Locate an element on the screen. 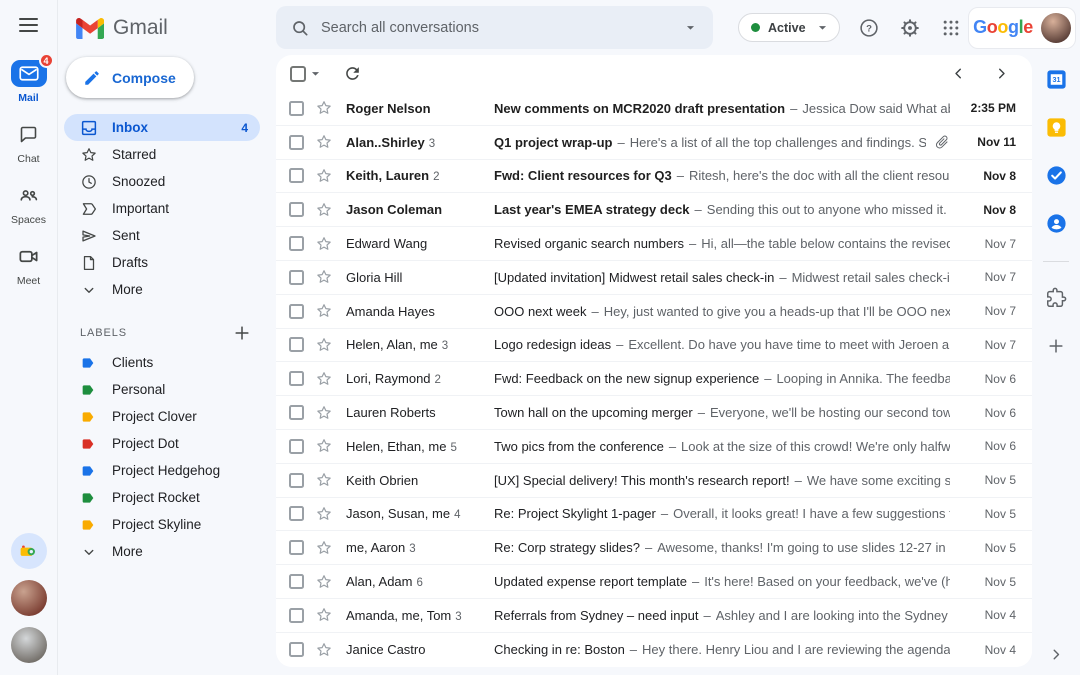 The width and height of the screenshot is (1080, 675). label-item-personal: Personal is located at coordinates (162, 389).